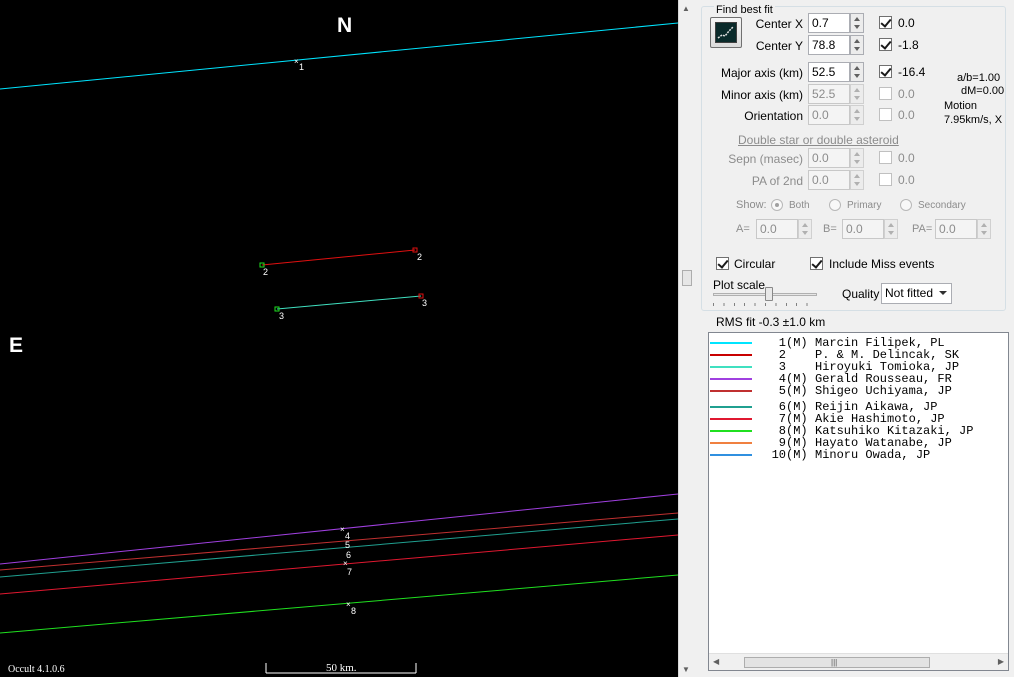 Image resolution: width=1014 pixels, height=677 pixels. What do you see at coordinates (883, 391) in the screenshot?
I see `observer-name: Shigeo Uchiyama, JP` at bounding box center [883, 391].